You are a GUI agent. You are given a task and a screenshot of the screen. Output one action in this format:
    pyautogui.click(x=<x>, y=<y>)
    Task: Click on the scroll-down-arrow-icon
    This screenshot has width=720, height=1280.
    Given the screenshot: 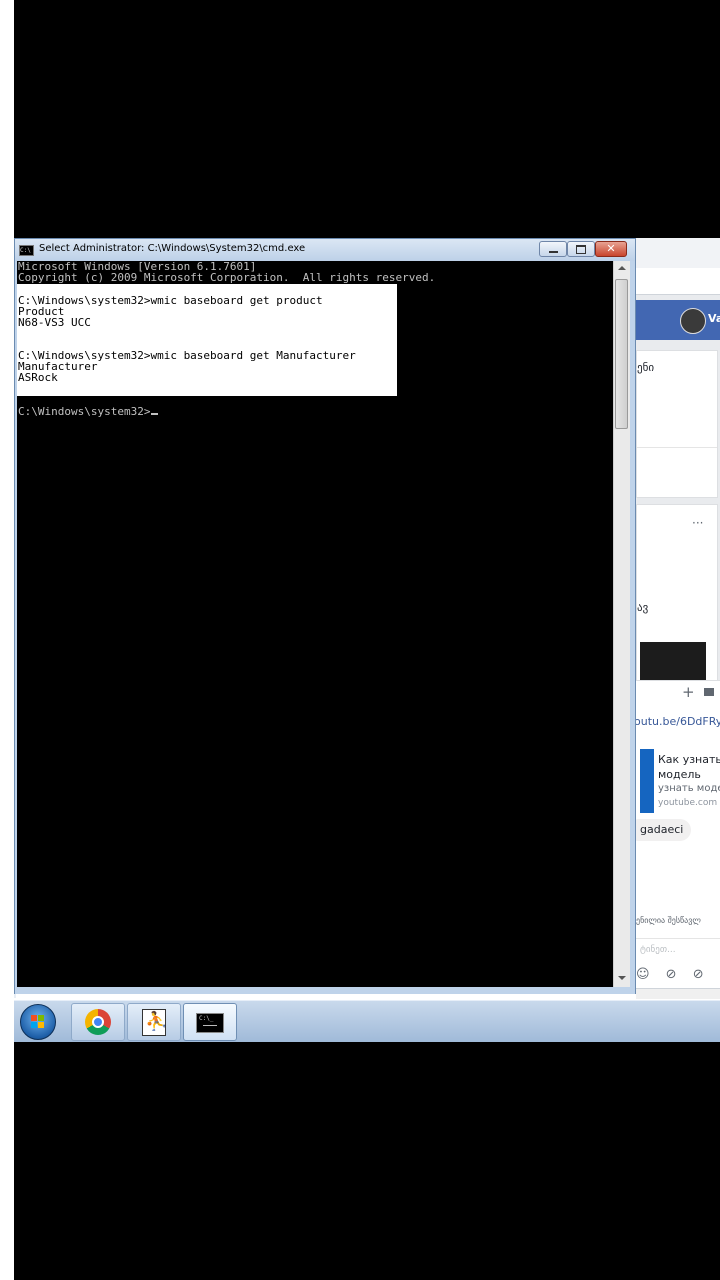 What is the action you would take?
    pyautogui.click(x=622, y=978)
    